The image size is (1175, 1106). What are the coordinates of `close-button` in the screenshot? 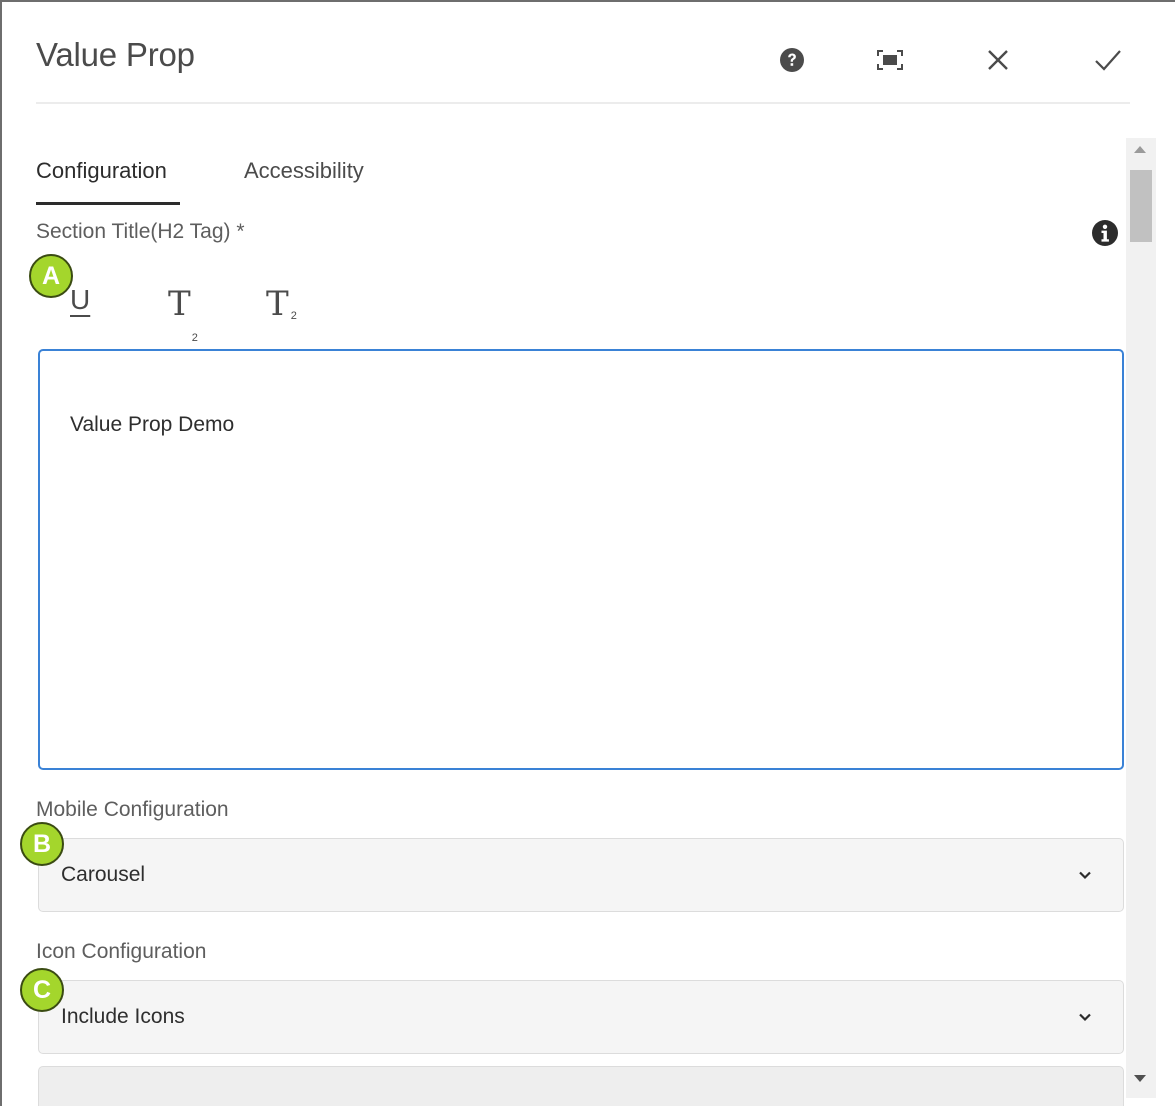 It's located at (998, 60).